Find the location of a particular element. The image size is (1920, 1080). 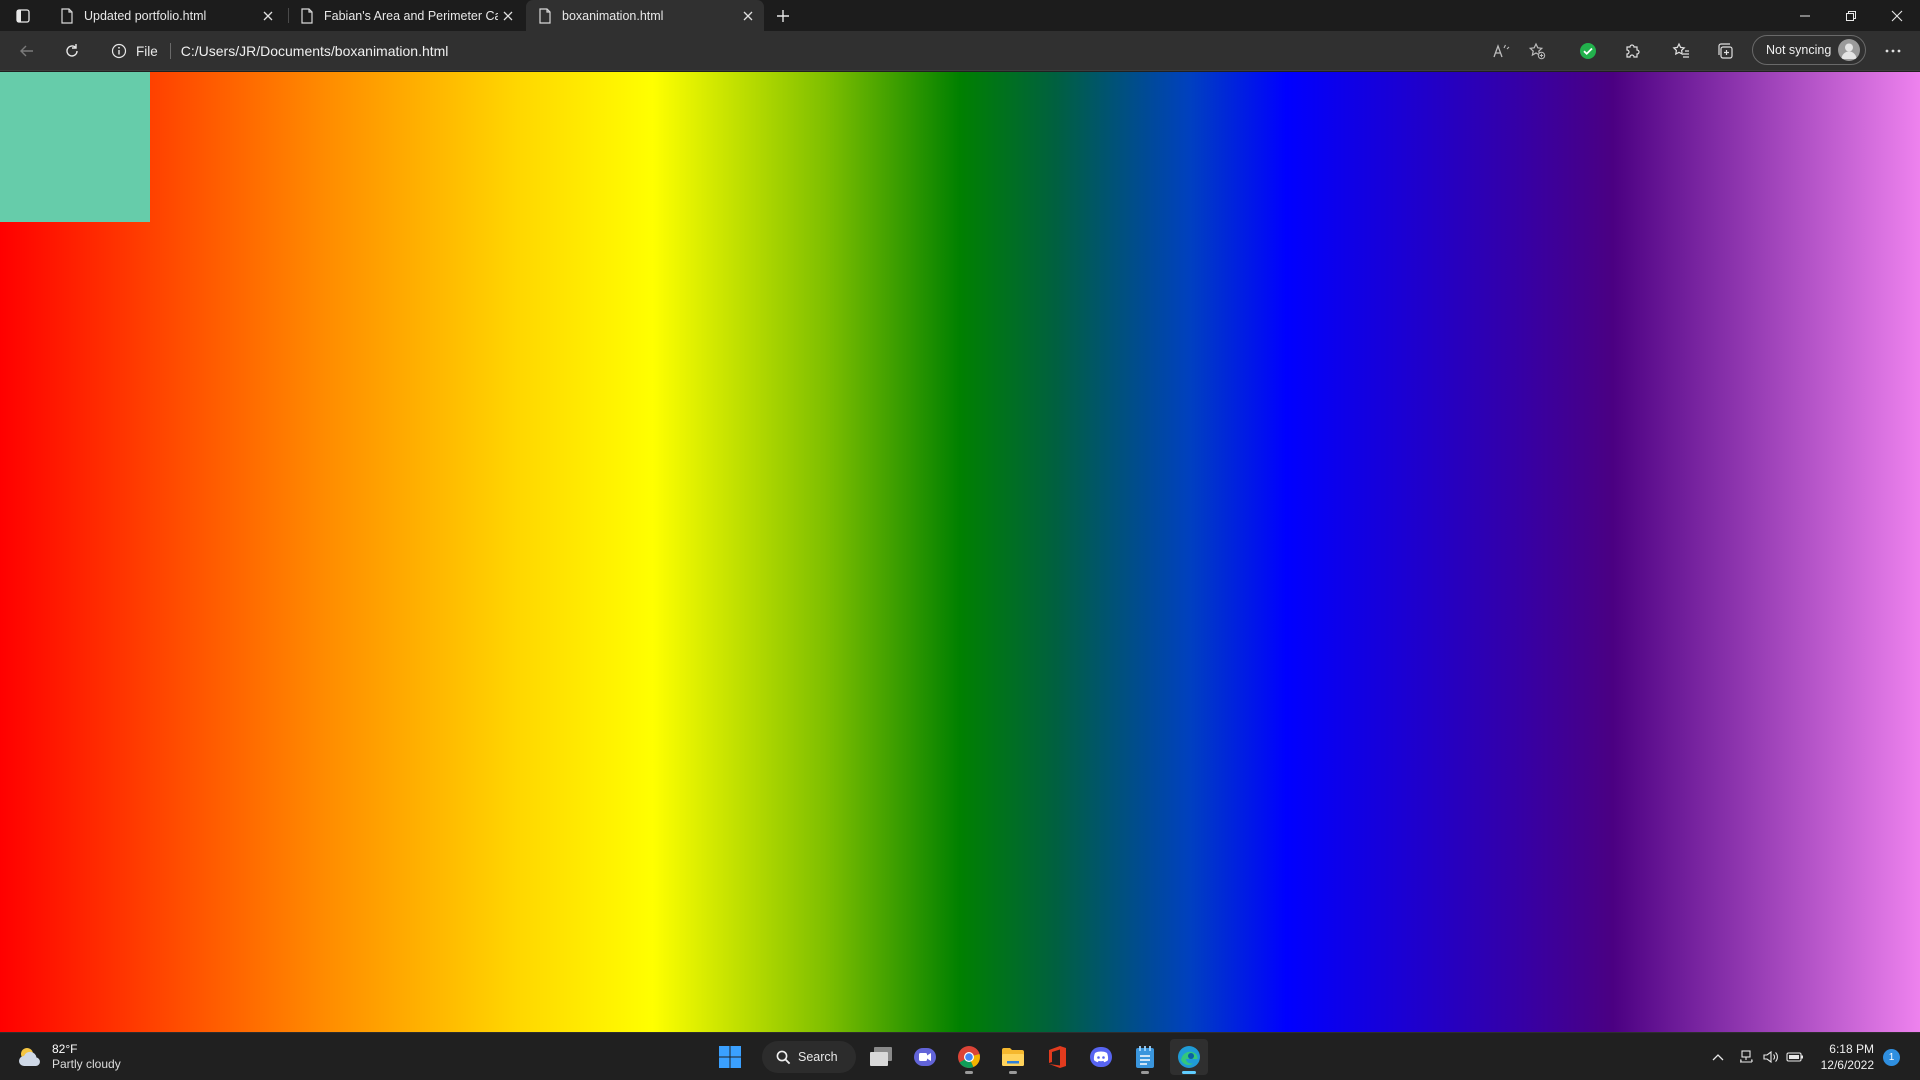

tab-actions-icon is located at coordinates (23, 16).